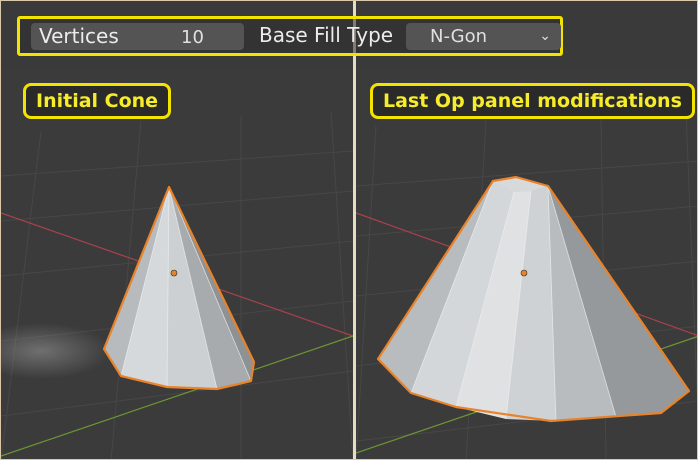 The height and width of the screenshot is (460, 698). I want to click on modifications-caption: Last Op panel modifications, so click(532, 101).